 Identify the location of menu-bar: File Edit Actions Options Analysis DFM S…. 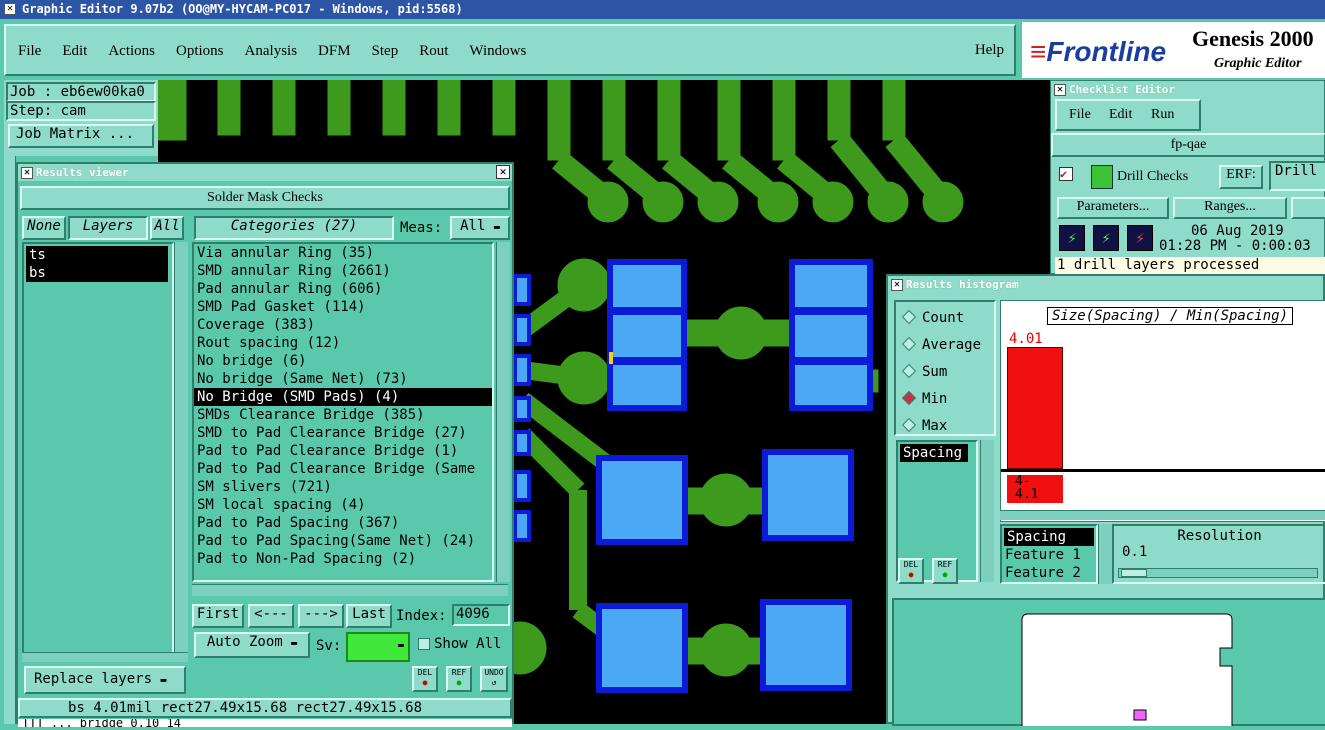
(510, 50).